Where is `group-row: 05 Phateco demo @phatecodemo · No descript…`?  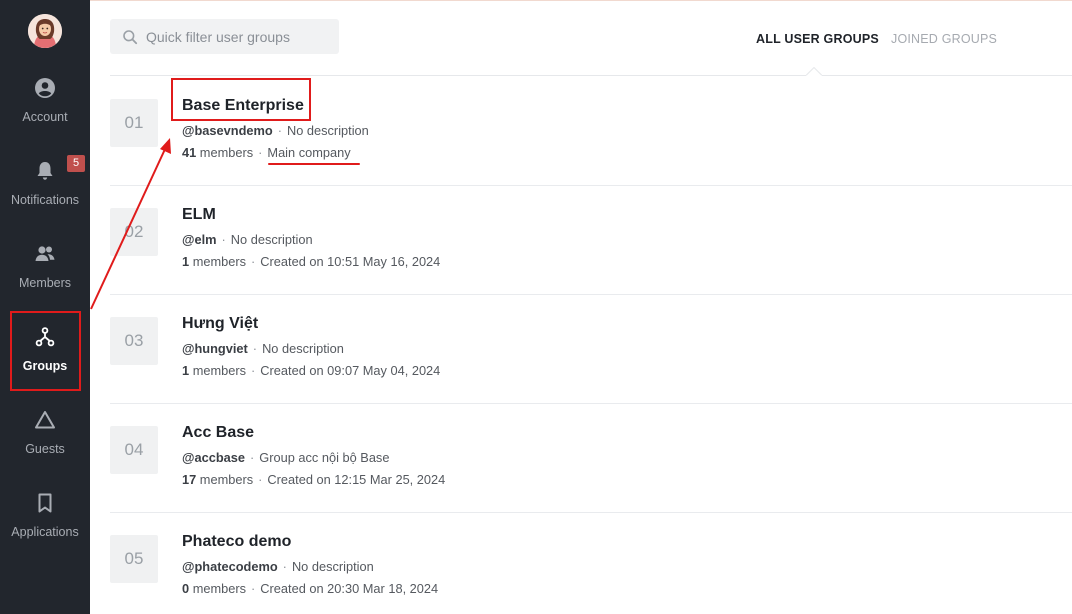
group-row: 05 Phateco demo @phatecodemo · No descript… is located at coordinates (591, 563).